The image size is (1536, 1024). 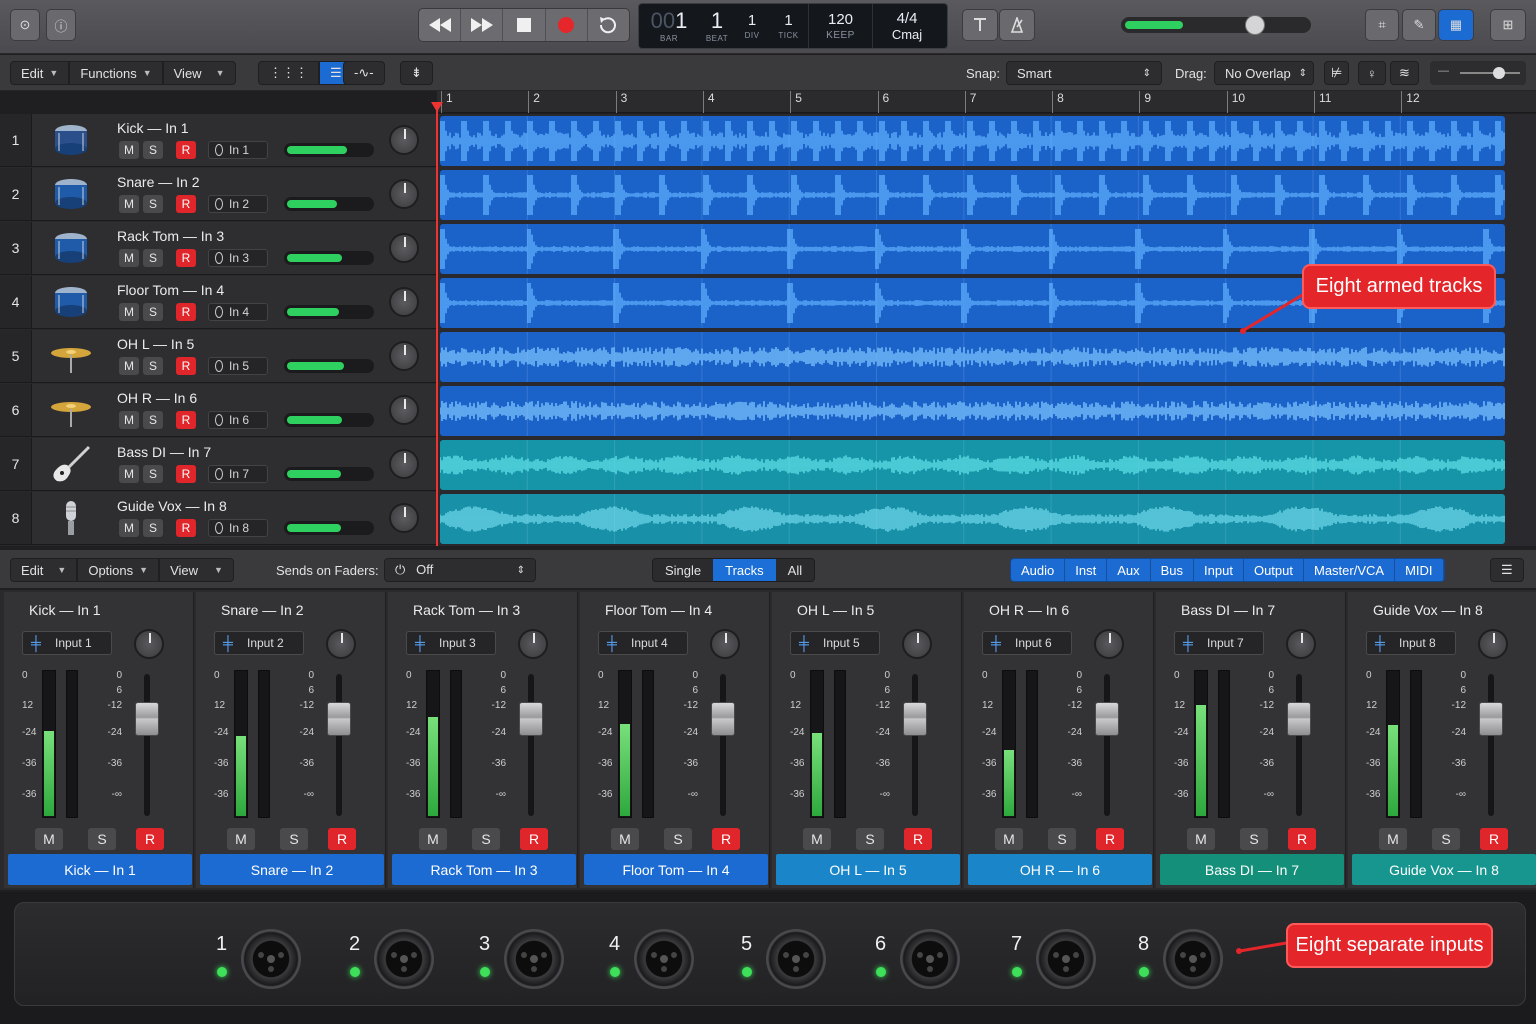 I want to click on ruler-bar-10: 10, so click(x=1235, y=102).